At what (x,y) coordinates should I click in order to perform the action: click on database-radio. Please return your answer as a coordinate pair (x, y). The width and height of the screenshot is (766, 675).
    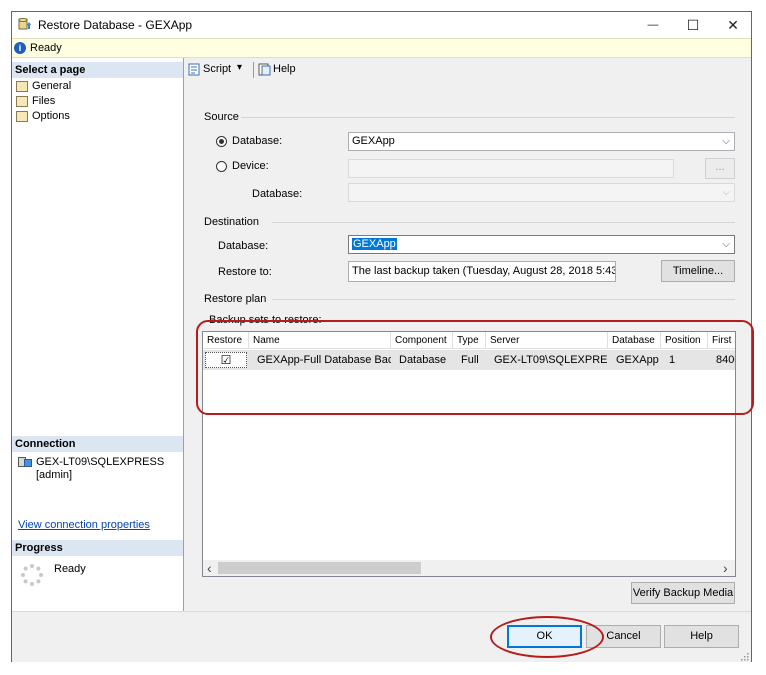
    Looking at the image, I should click on (221, 141).